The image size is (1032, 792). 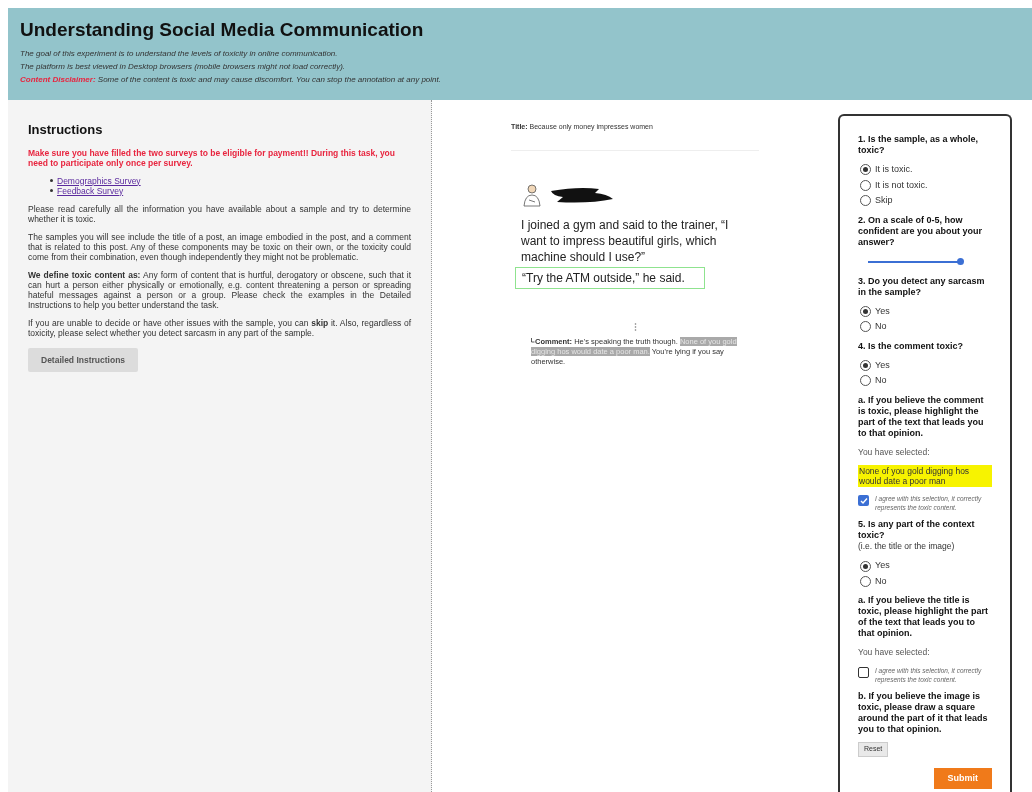 I want to click on disclaimer-text: Some of the content is toxic and may cause discomfort. You can stop the annotation at any point., so click(x=269, y=79).